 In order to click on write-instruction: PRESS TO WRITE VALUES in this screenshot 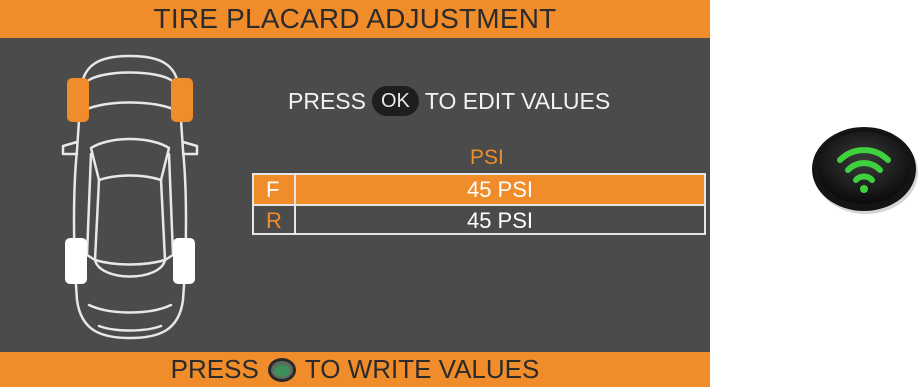, I will do `click(355, 369)`.